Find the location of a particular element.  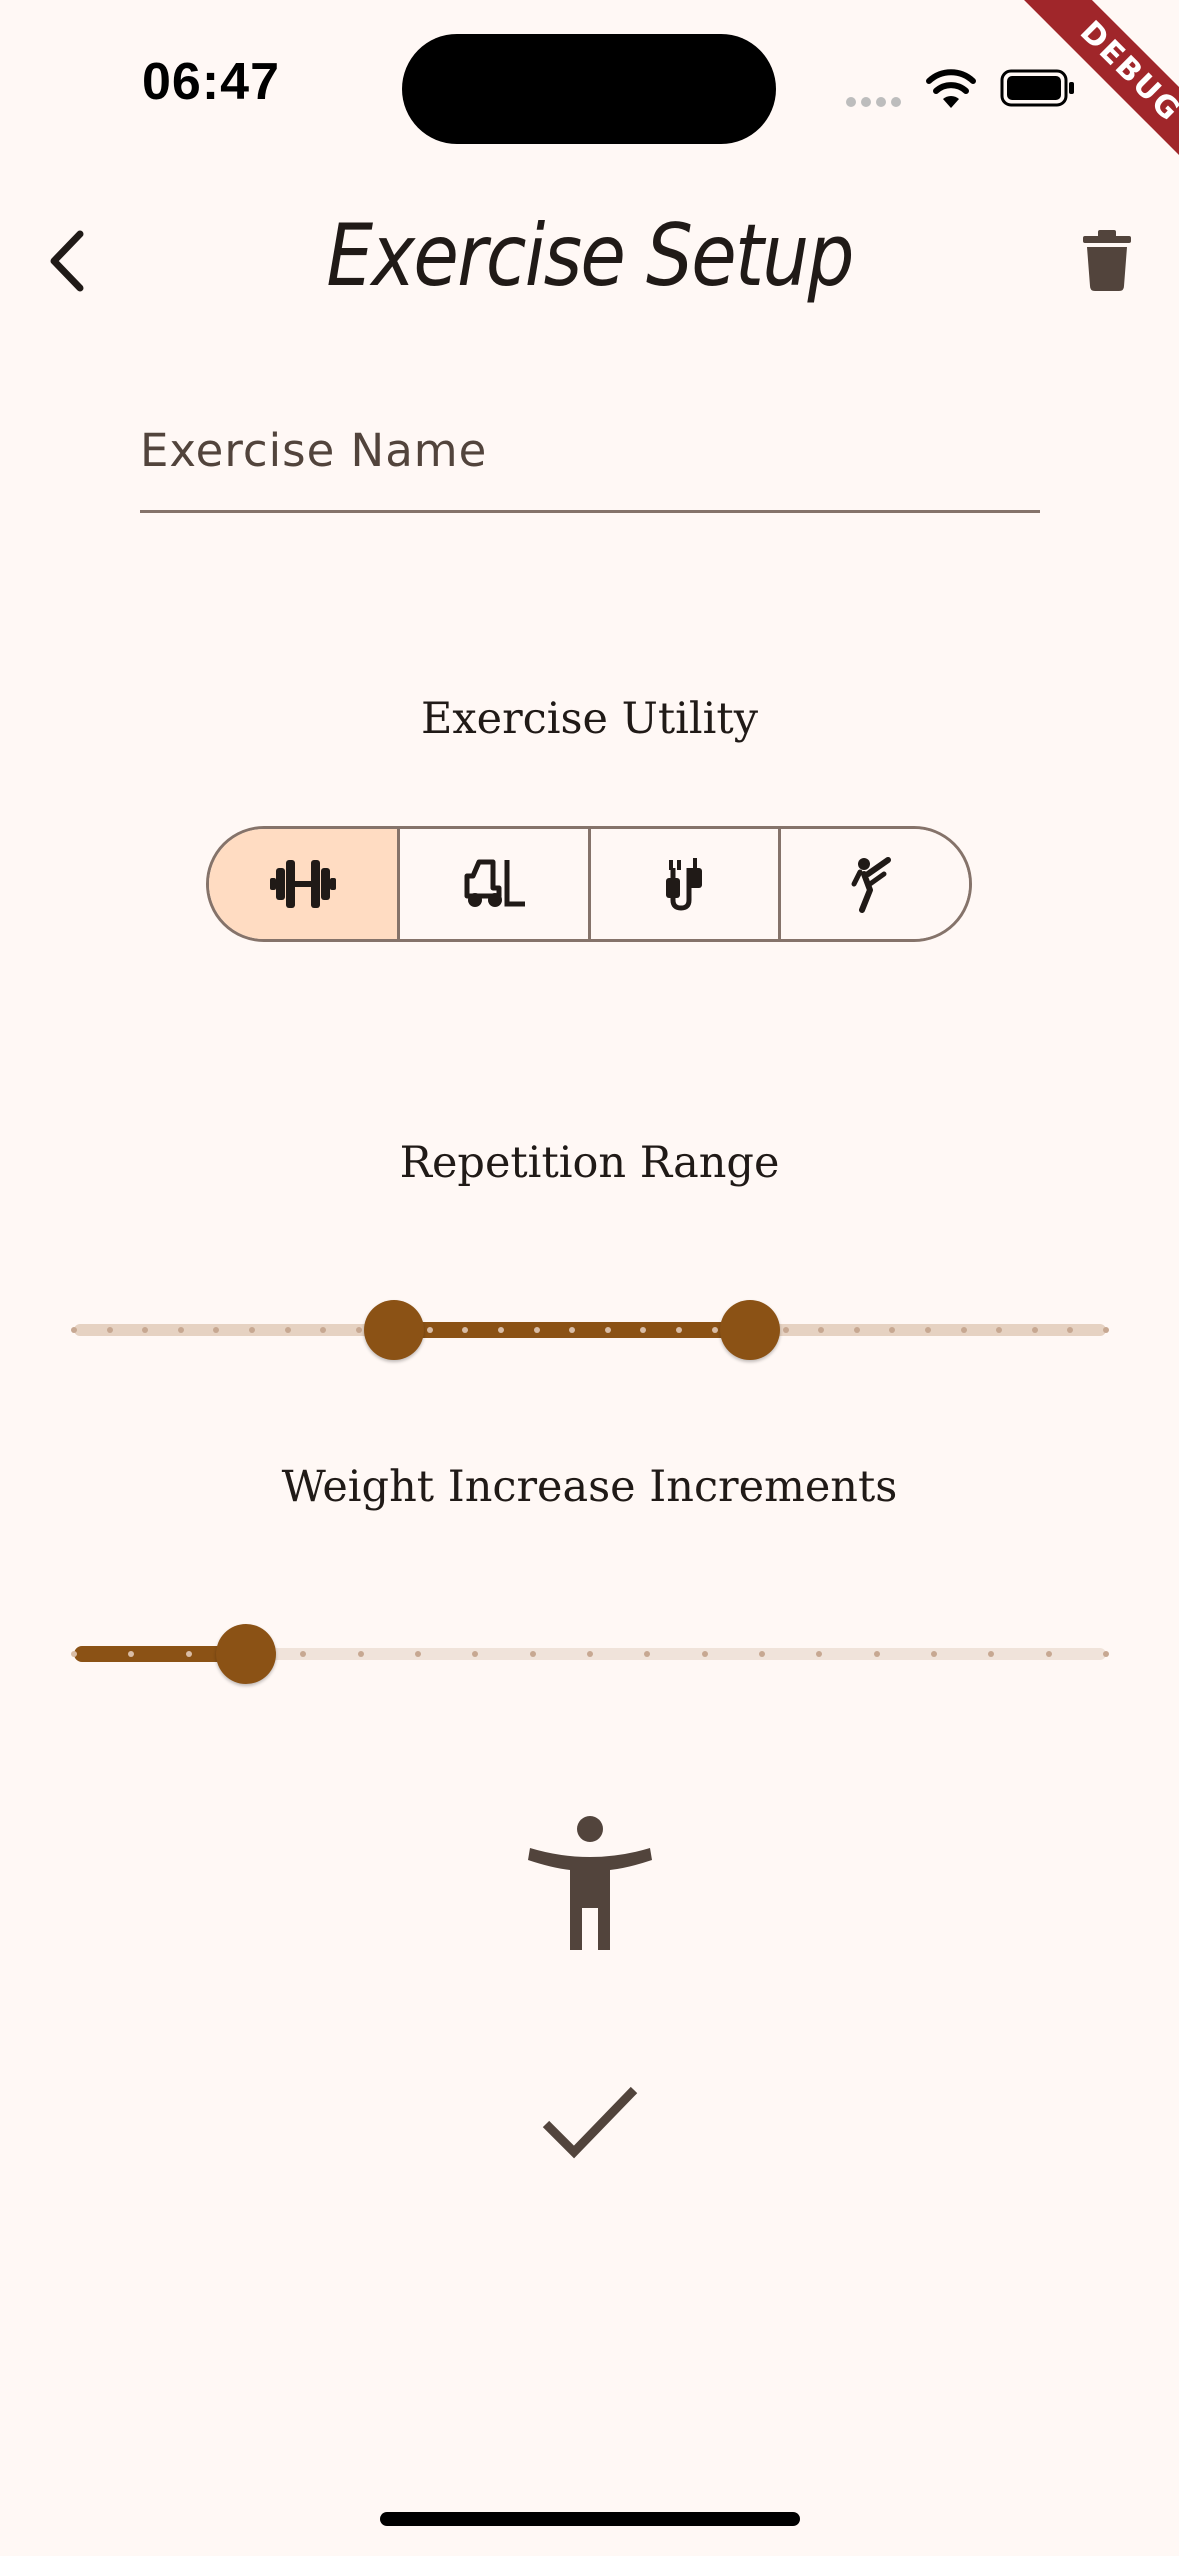

exercise-utility-label: Exercise Utility is located at coordinates (589, 719).